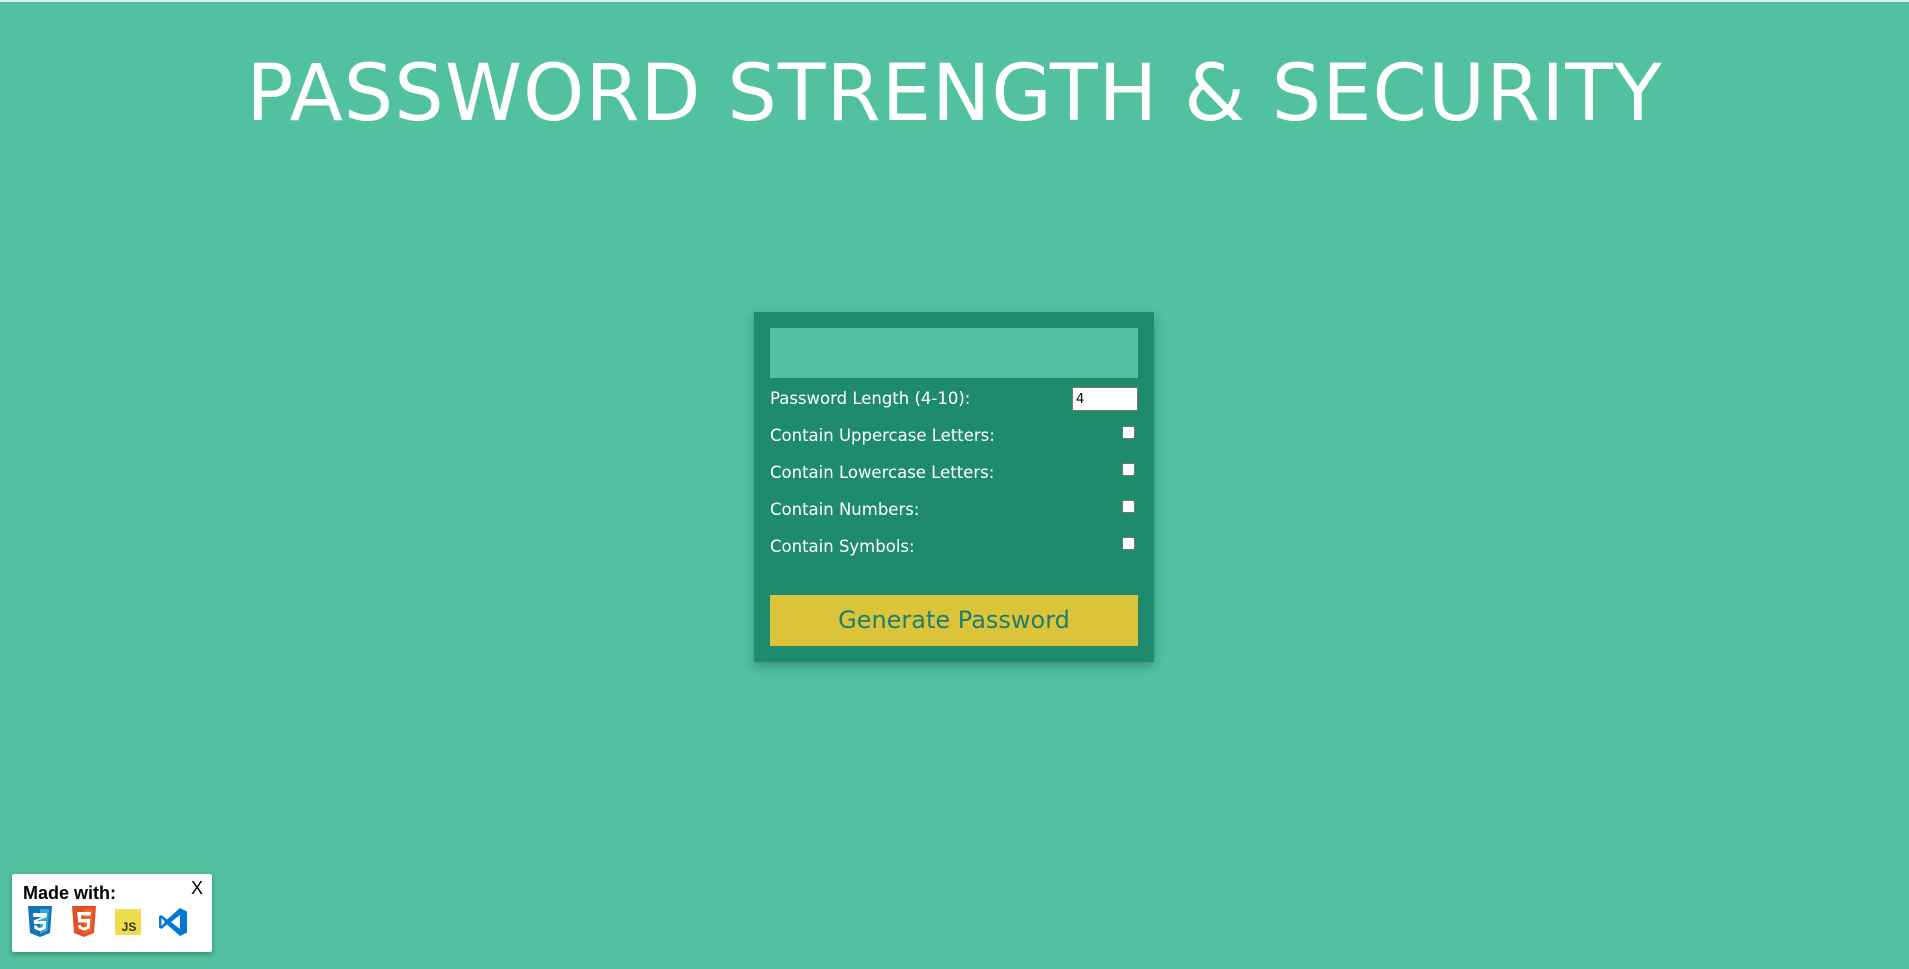  I want to click on js-icon-text: JS, so click(129, 927).